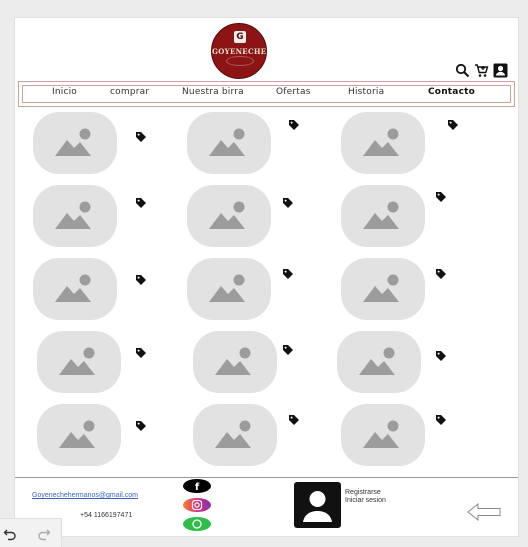 The width and height of the screenshot is (528, 547). I want to click on instagram-icon, so click(197, 505).